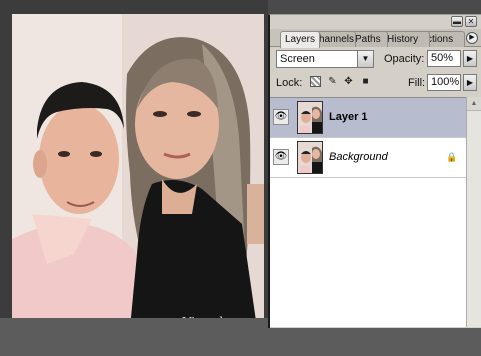 The image size is (481, 356). What do you see at coordinates (444, 82) in the screenshot?
I see `fill-input: 100%` at bounding box center [444, 82].